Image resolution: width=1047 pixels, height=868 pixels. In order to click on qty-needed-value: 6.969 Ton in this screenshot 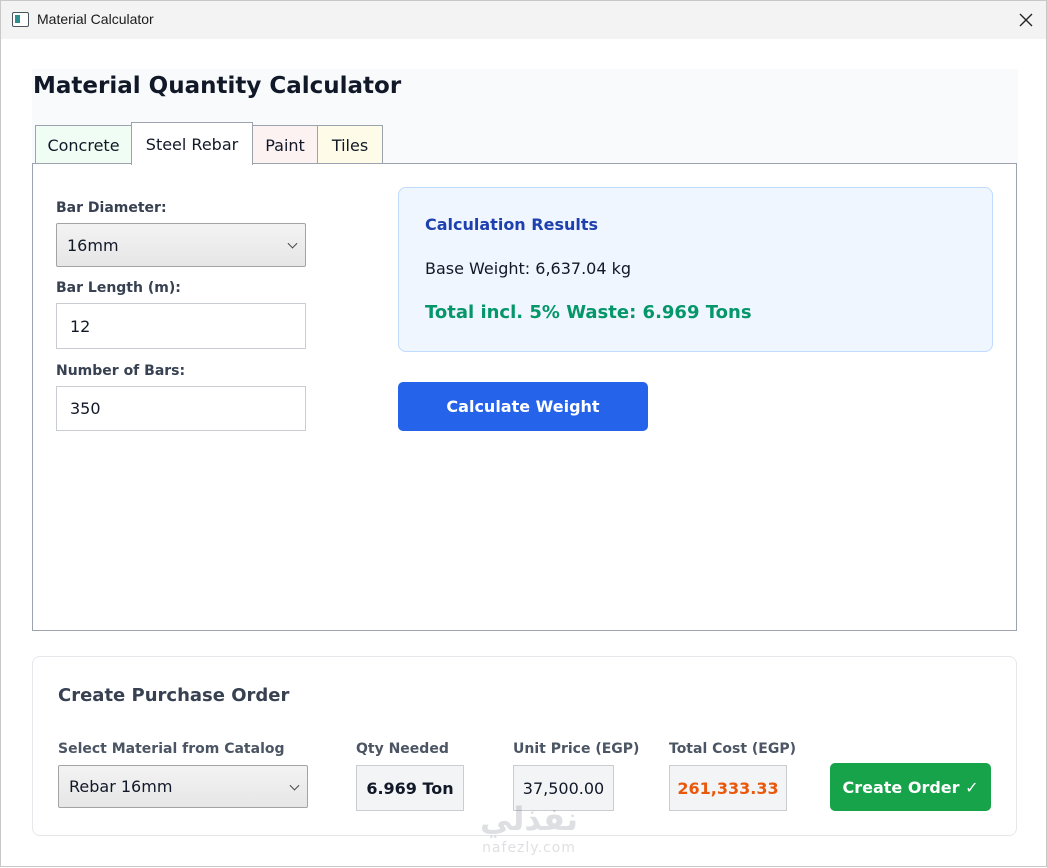, I will do `click(410, 788)`.